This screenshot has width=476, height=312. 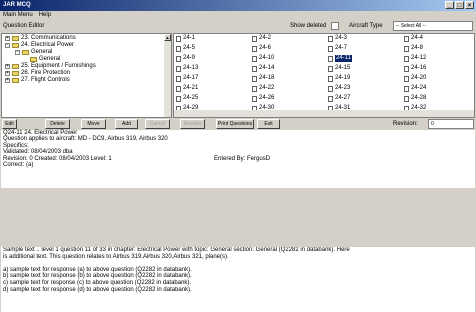 I want to click on question-item: 24-14, so click(x=263, y=68).